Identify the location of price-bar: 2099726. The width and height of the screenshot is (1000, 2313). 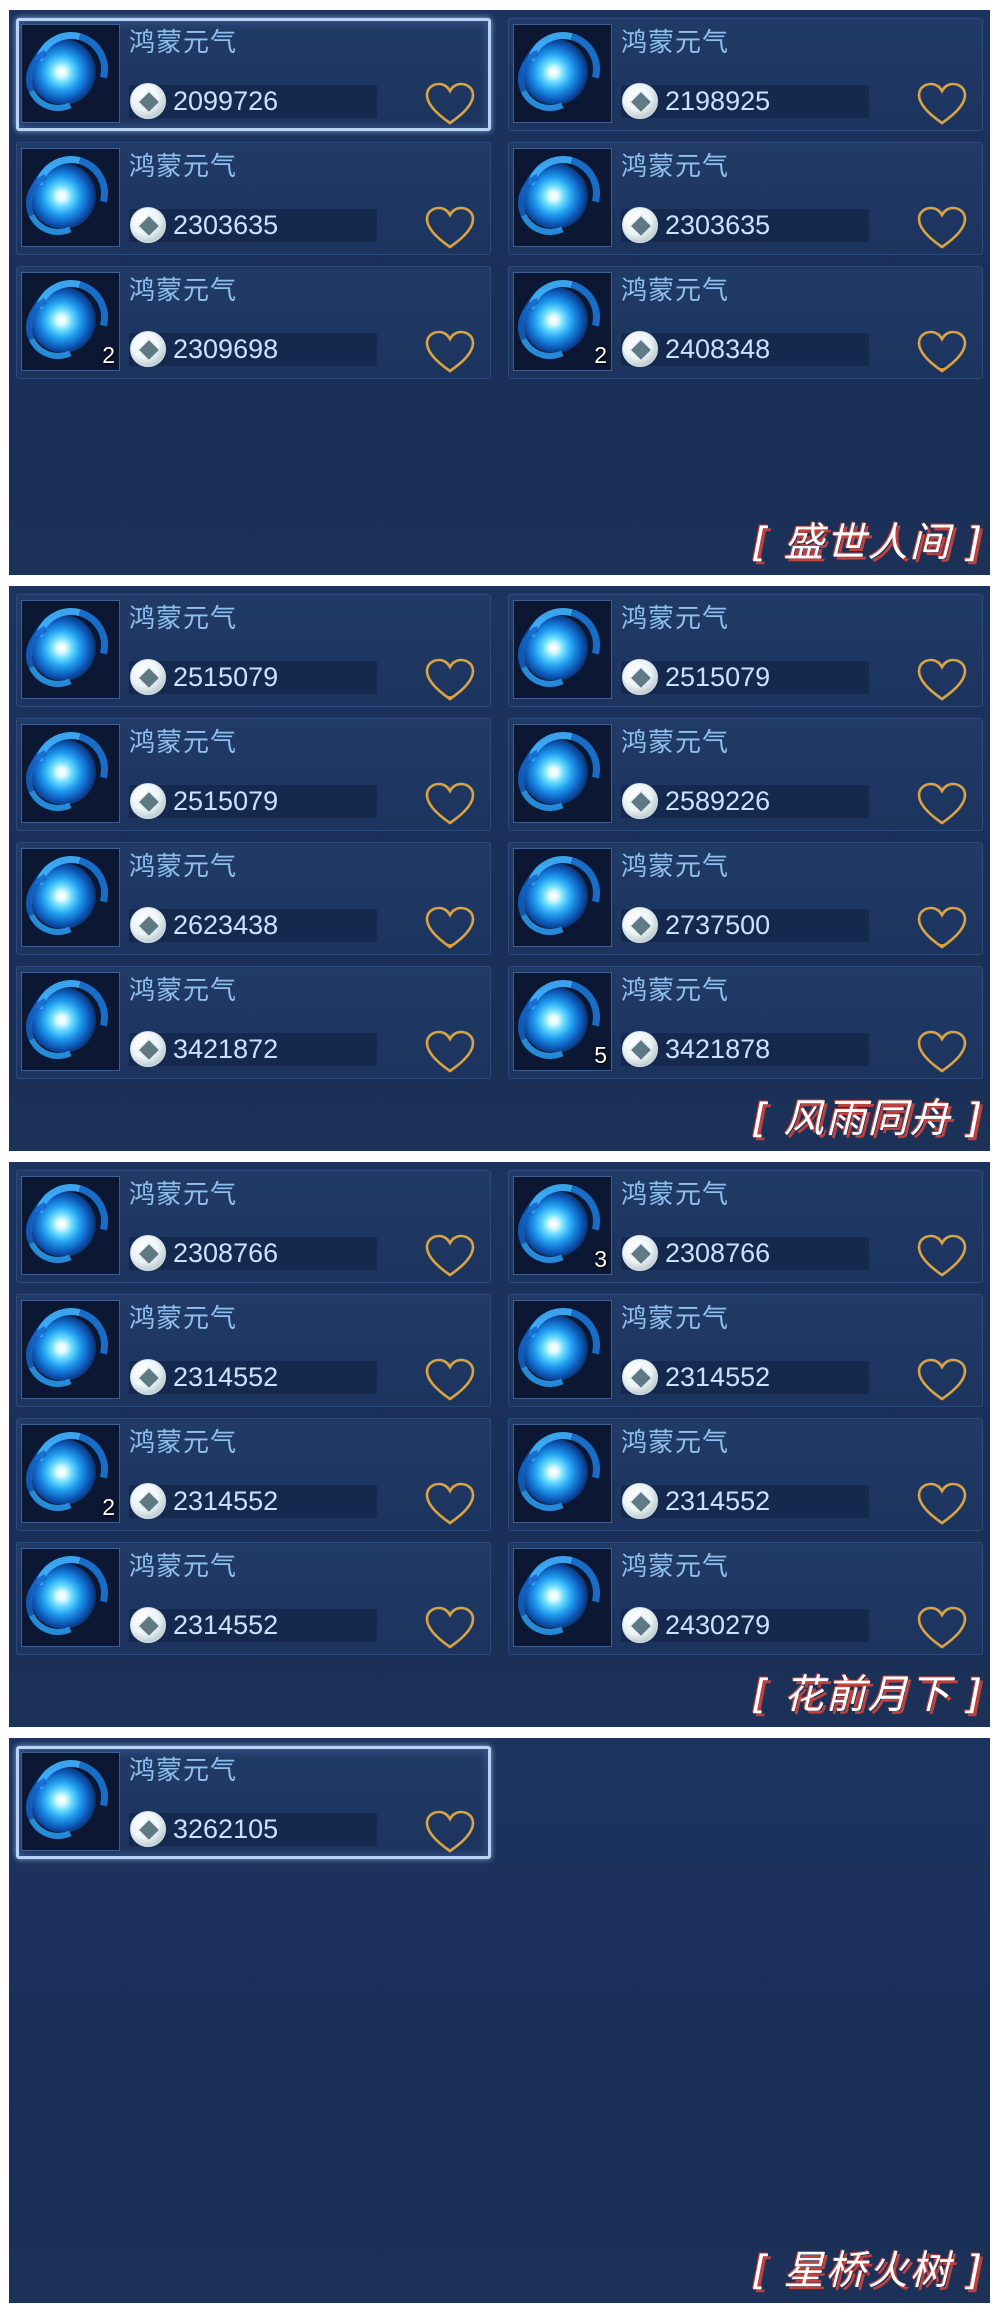
(253, 101).